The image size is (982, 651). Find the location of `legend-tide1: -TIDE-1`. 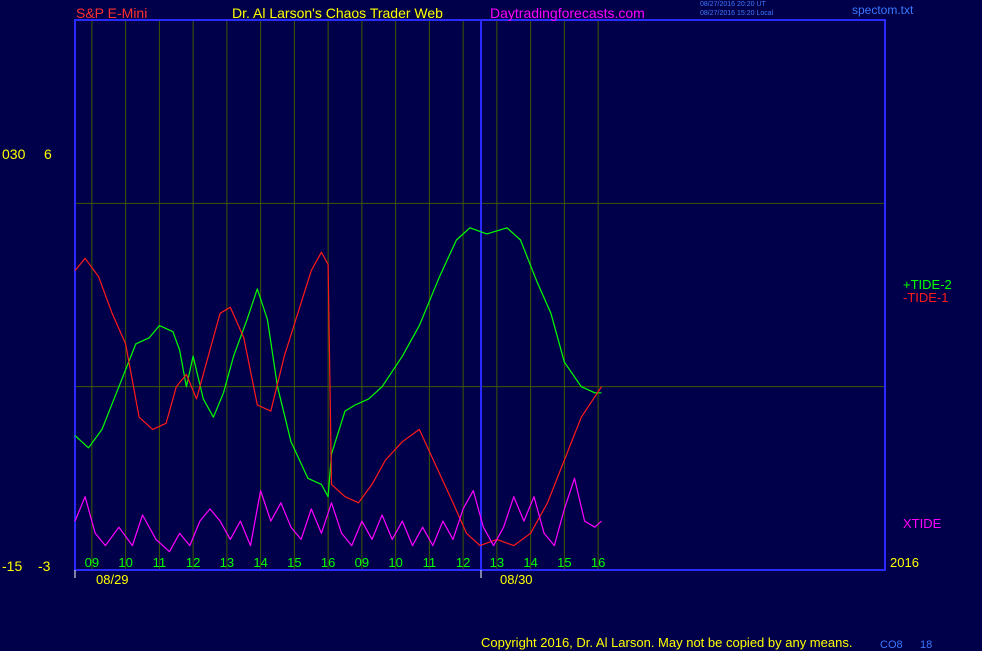

legend-tide1: -TIDE-1 is located at coordinates (926, 297).